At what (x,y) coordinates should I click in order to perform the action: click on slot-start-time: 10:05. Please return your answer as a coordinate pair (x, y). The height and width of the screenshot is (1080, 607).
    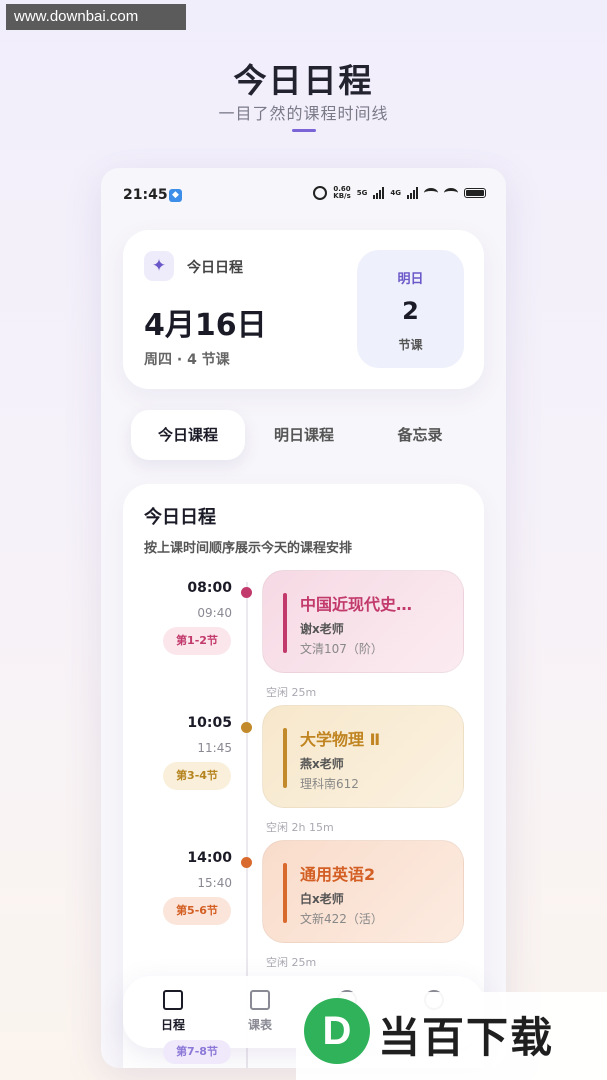
    Looking at the image, I should click on (209, 723).